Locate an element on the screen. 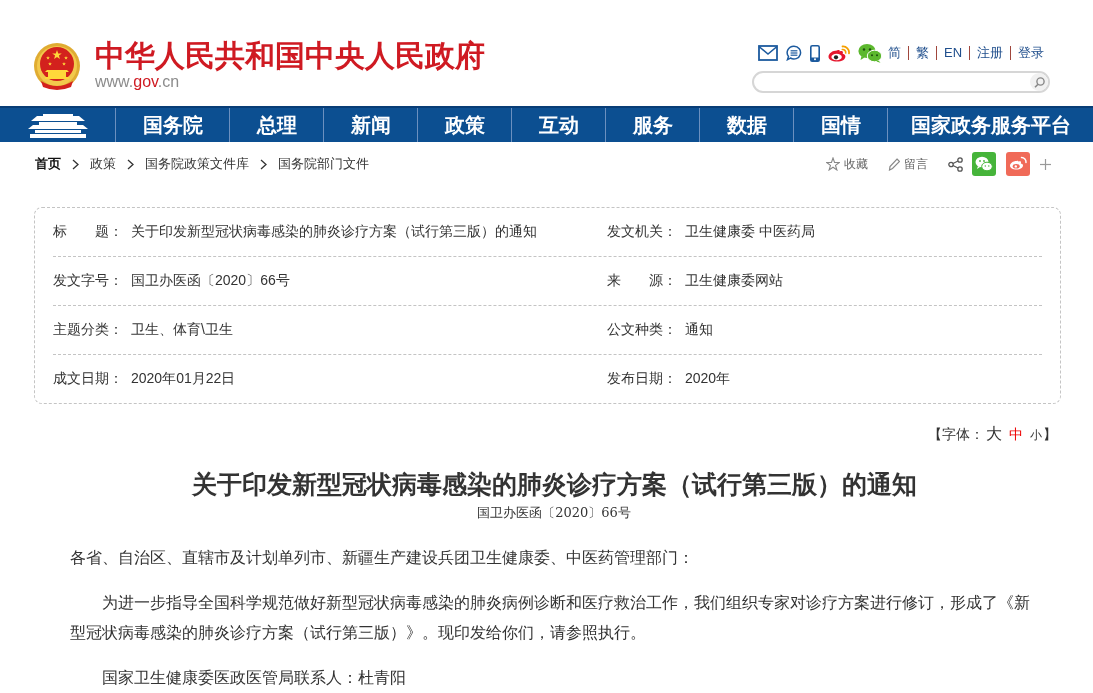  nav-link: 新闻 is located at coordinates (370, 125).